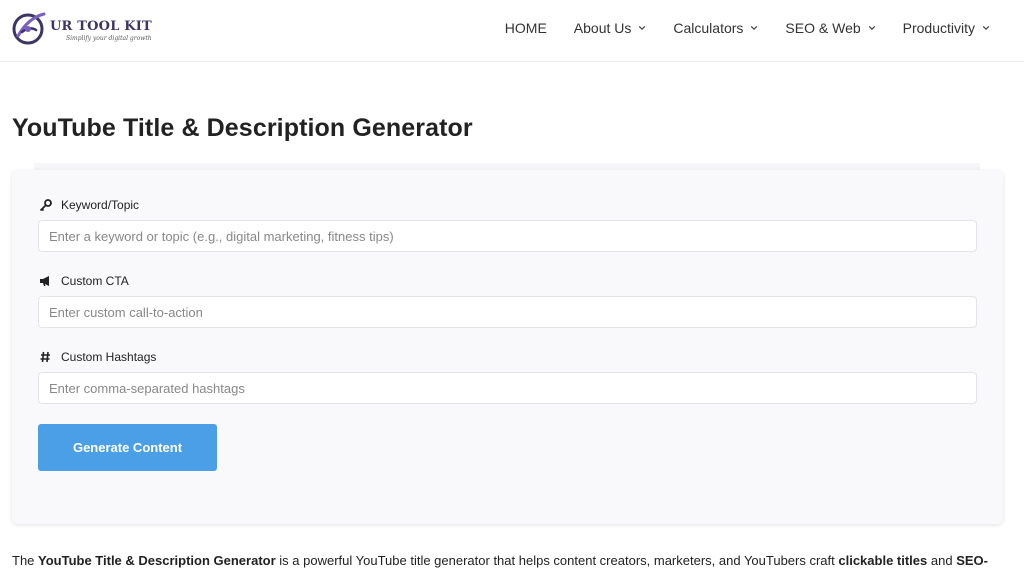 Image resolution: width=1024 pixels, height=578 pixels. I want to click on desc-suffix: SEO-, so click(972, 560).